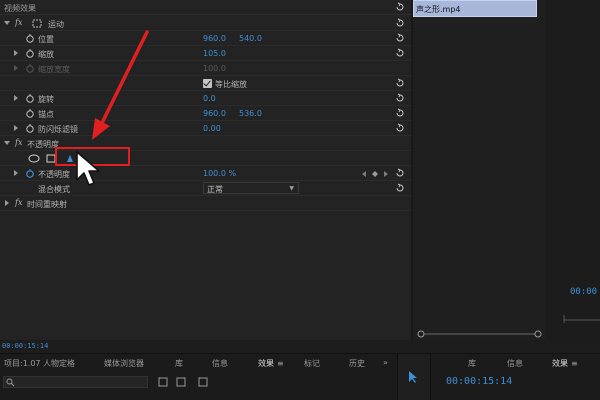 The image size is (600, 400). I want to click on selection-tool-icon, so click(413, 377).